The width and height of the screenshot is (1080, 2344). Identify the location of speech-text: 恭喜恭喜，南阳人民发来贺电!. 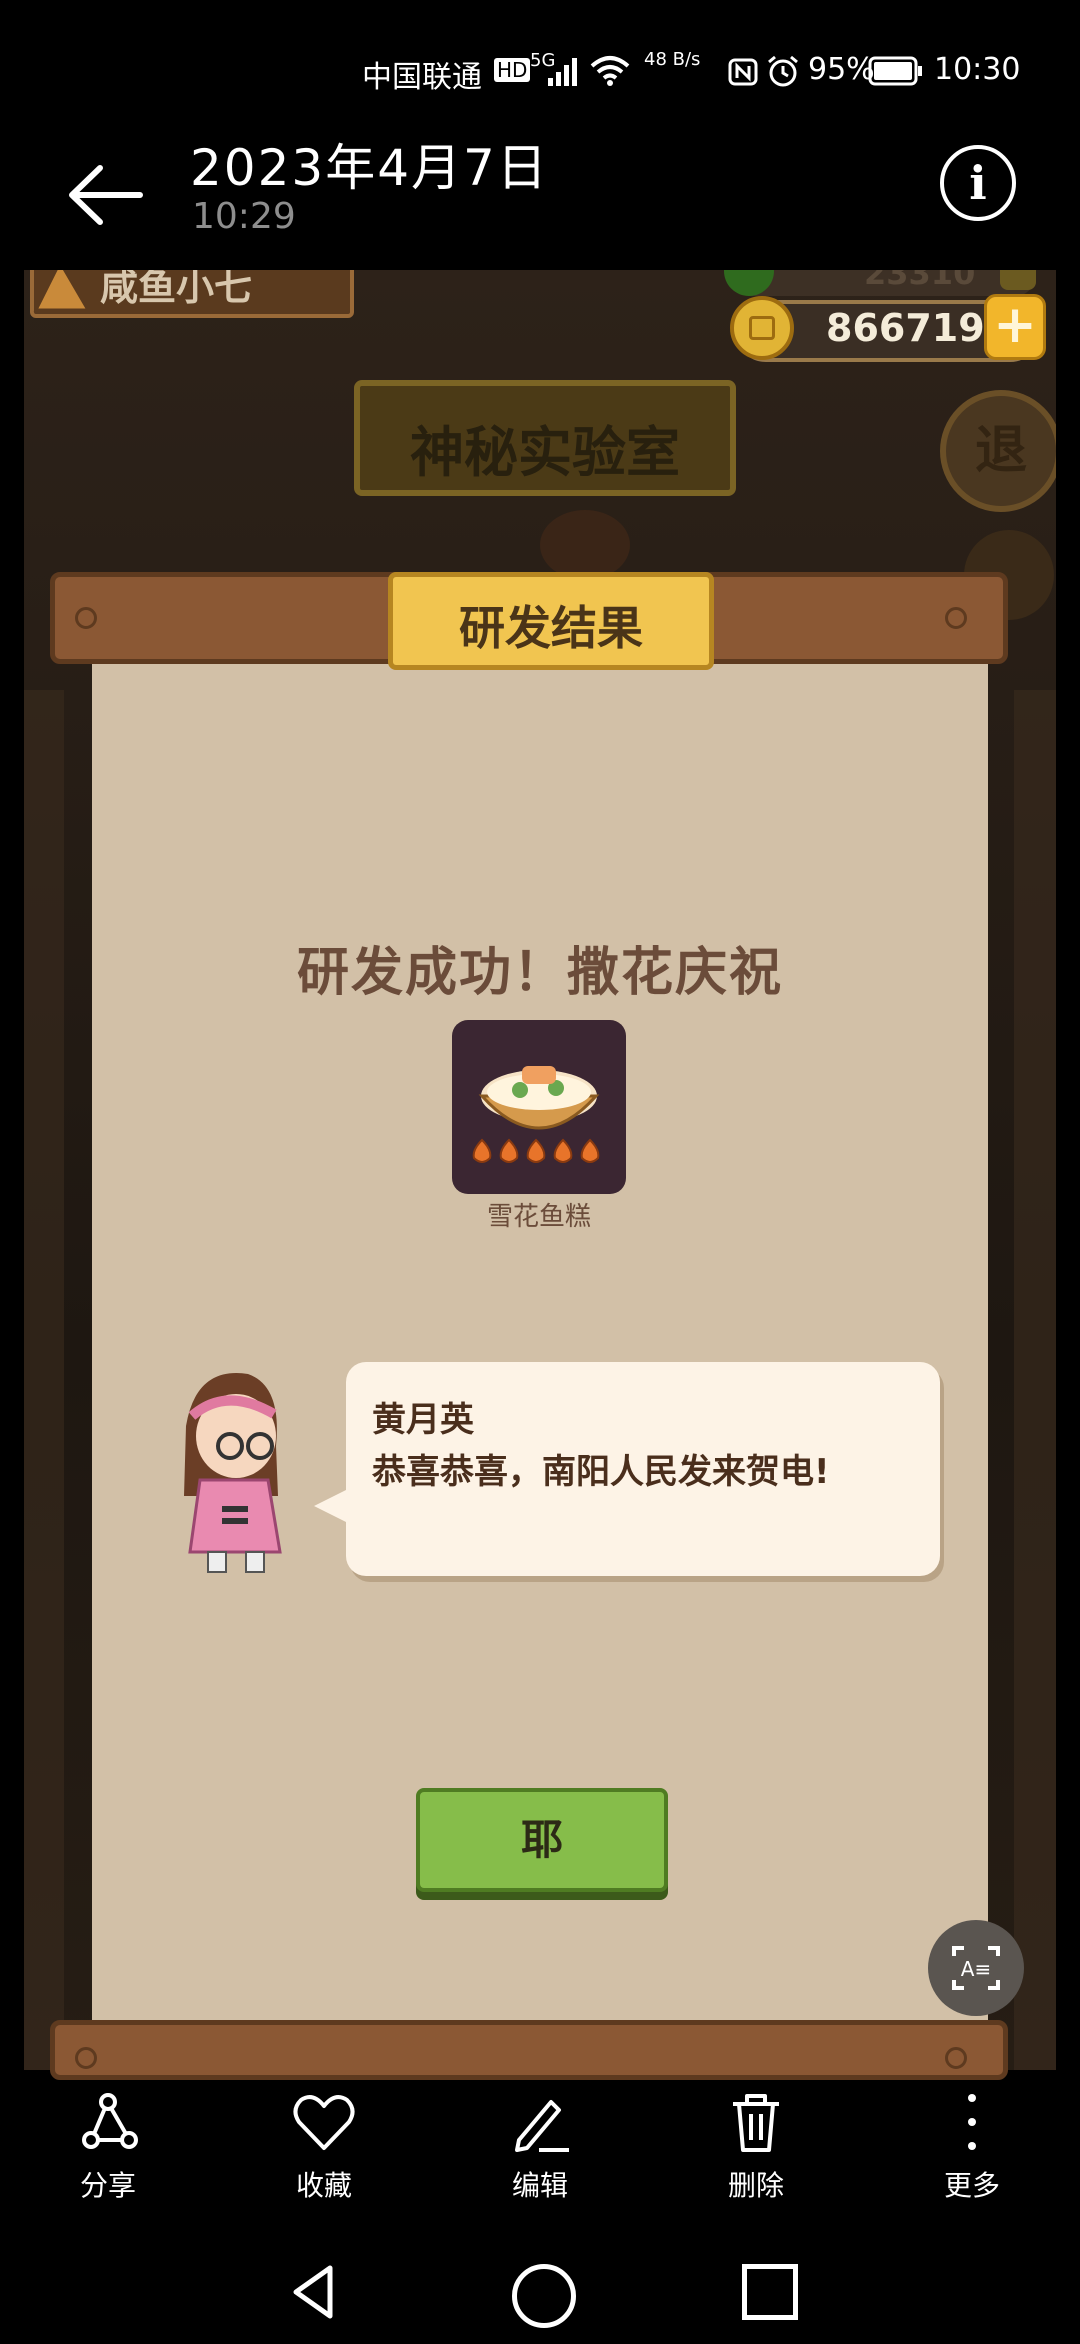
(601, 1472).